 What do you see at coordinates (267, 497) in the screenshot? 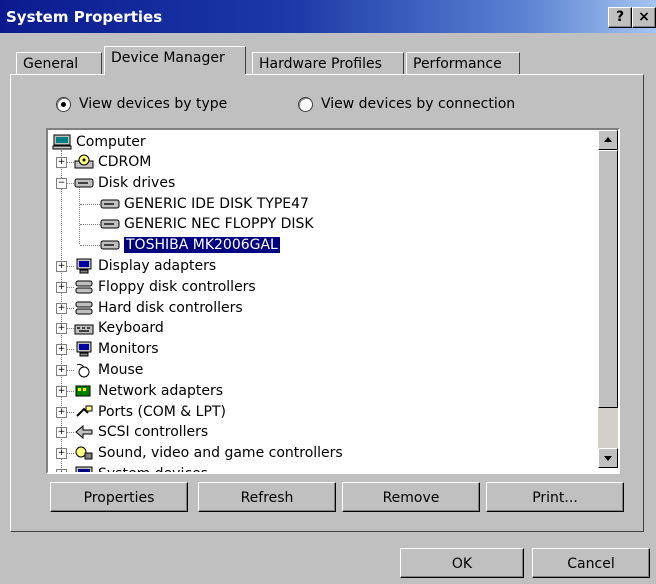
I see `refresh-button: Refresh` at bounding box center [267, 497].